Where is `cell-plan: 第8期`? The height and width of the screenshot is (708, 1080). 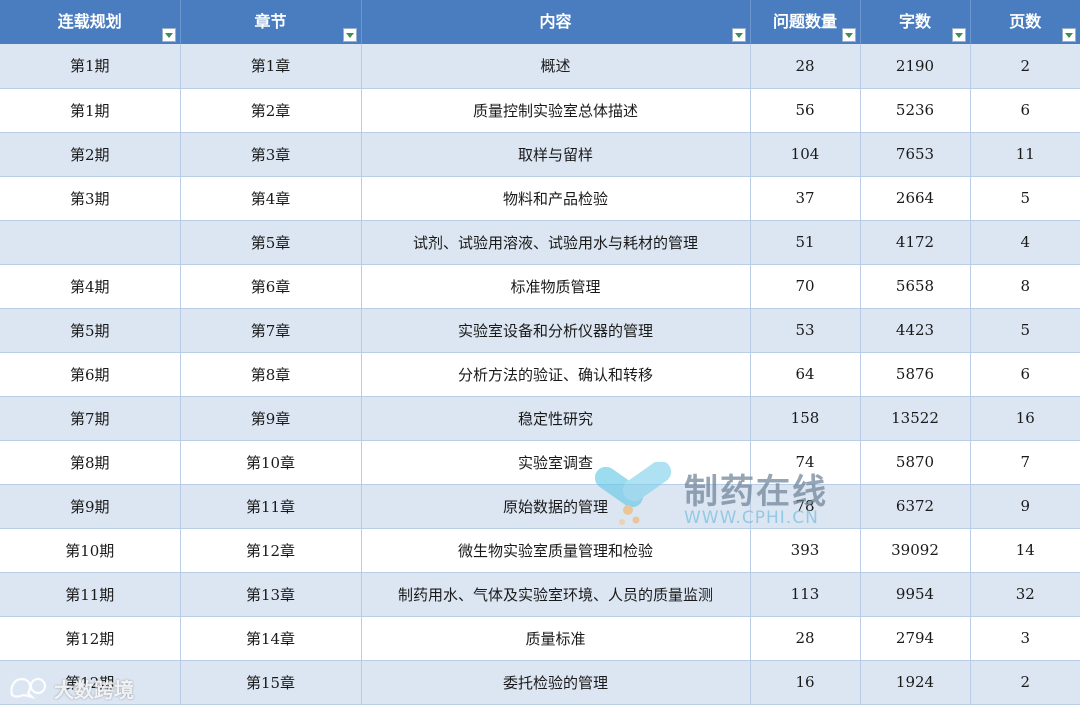
cell-plan: 第8期 is located at coordinates (90, 462).